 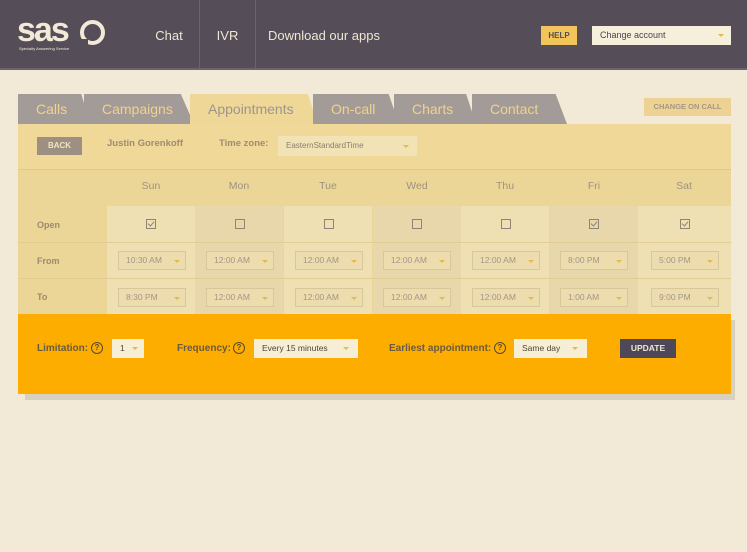 What do you see at coordinates (594, 186) in the screenshot?
I see `day-header-fri: Fri` at bounding box center [594, 186].